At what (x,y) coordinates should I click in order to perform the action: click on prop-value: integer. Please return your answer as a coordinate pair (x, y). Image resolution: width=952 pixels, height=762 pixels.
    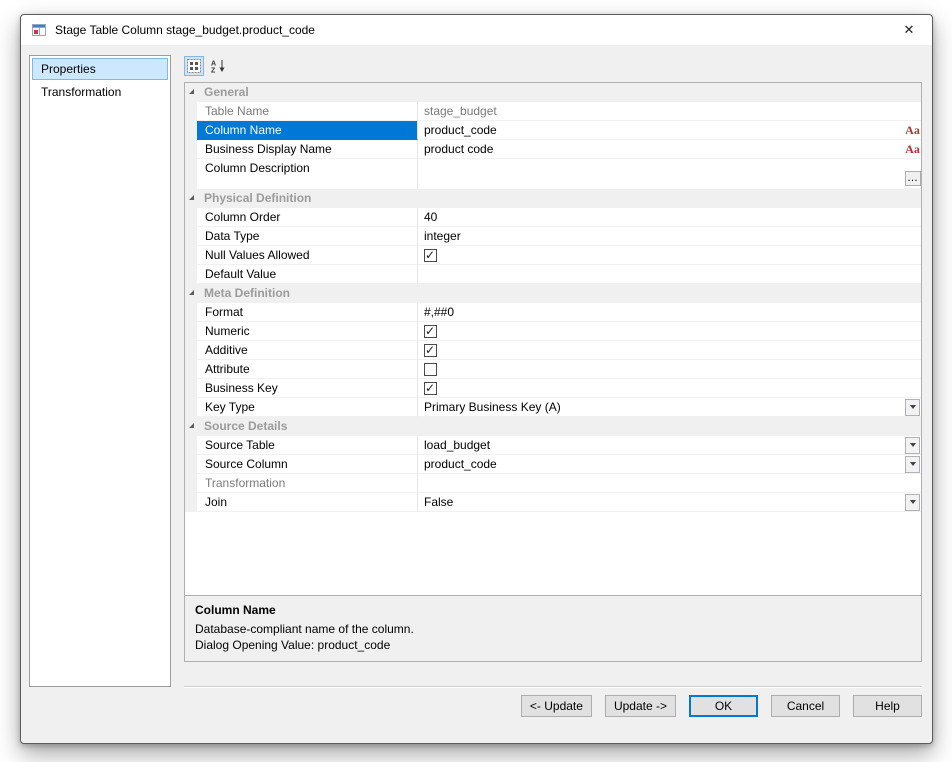
    Looking at the image, I should click on (661, 236).